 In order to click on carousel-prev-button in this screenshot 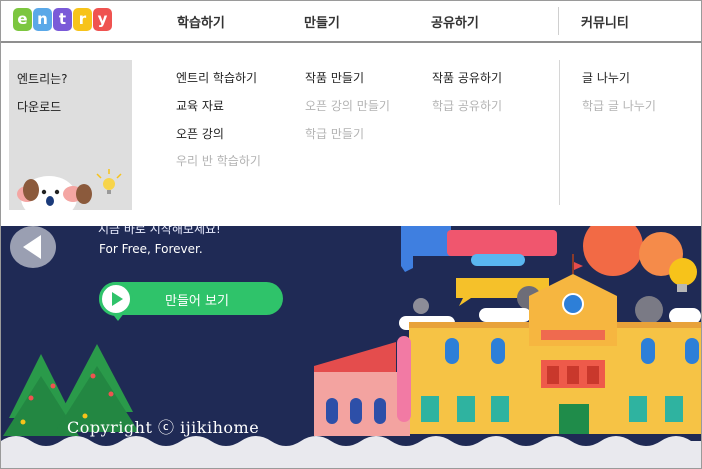, I will do `click(33, 247)`.